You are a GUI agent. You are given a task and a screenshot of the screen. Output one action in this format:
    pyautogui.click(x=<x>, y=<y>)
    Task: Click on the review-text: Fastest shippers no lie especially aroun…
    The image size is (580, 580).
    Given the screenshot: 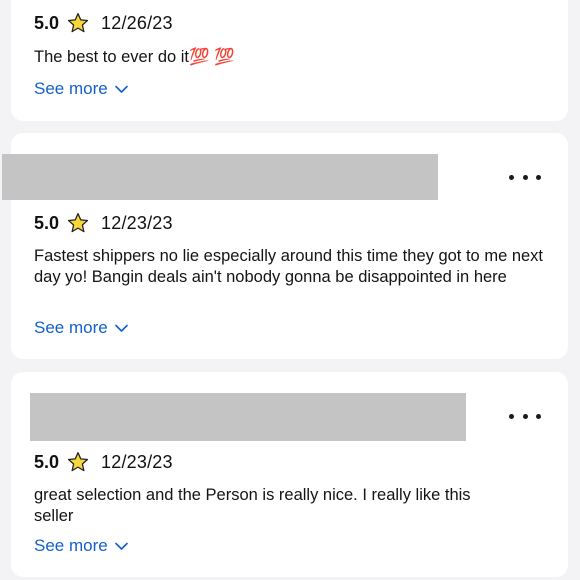 What is the action you would take?
    pyautogui.click(x=289, y=266)
    